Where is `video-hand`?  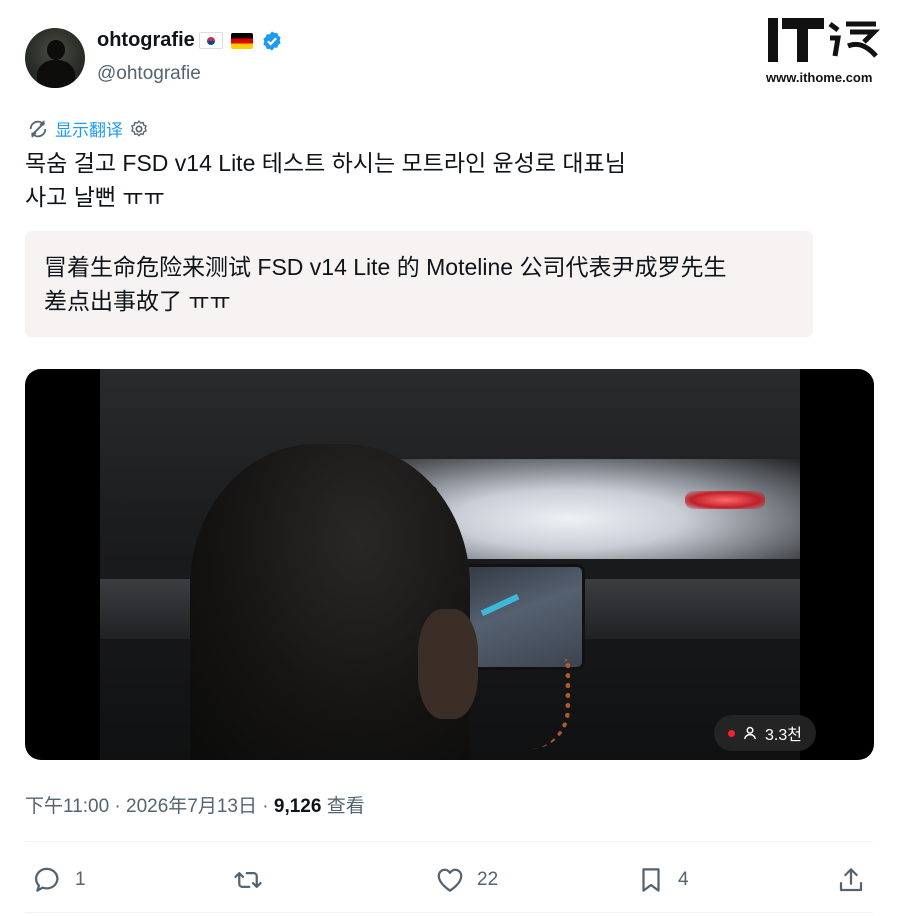 video-hand is located at coordinates (448, 664).